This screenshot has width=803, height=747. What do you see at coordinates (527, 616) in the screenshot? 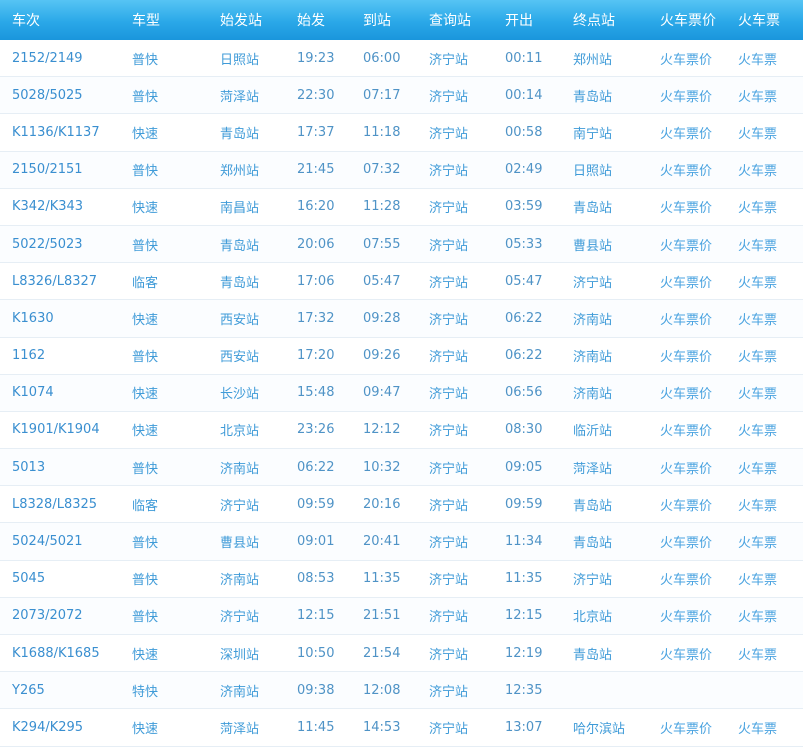
I see `col-leave-cell: 12:15` at bounding box center [527, 616].